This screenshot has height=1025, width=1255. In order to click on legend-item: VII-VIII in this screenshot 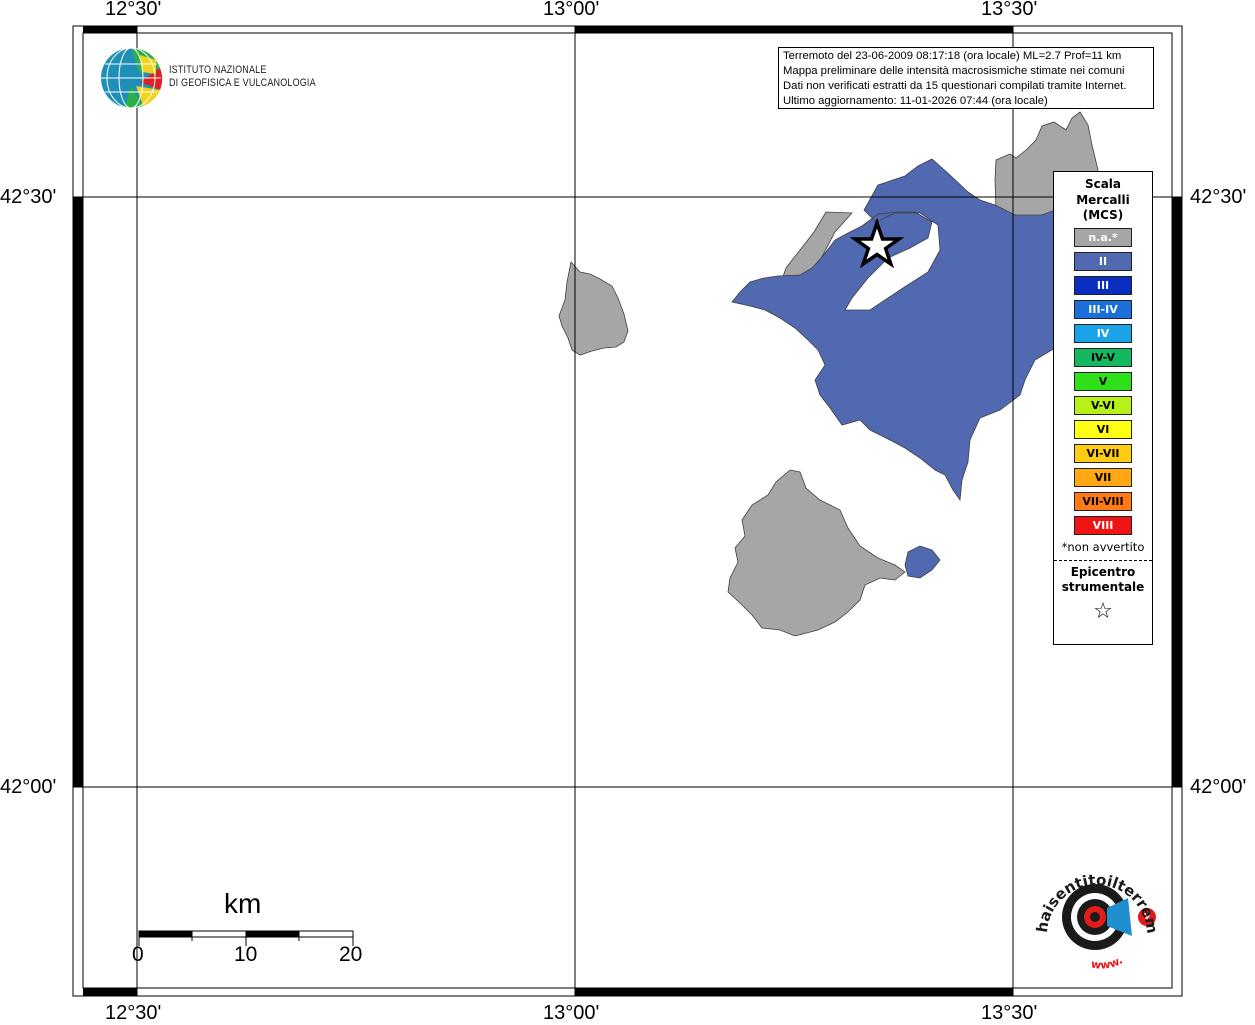, I will do `click(1103, 501)`.